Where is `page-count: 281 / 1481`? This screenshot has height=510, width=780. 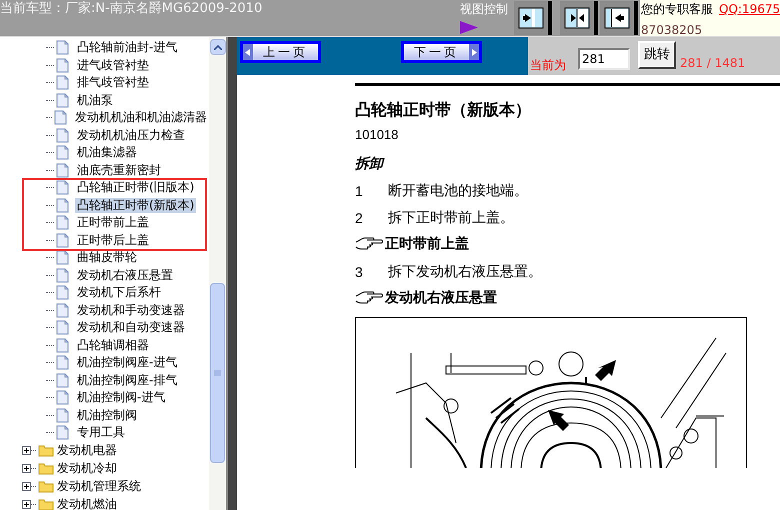
page-count: 281 / 1481 is located at coordinates (713, 63).